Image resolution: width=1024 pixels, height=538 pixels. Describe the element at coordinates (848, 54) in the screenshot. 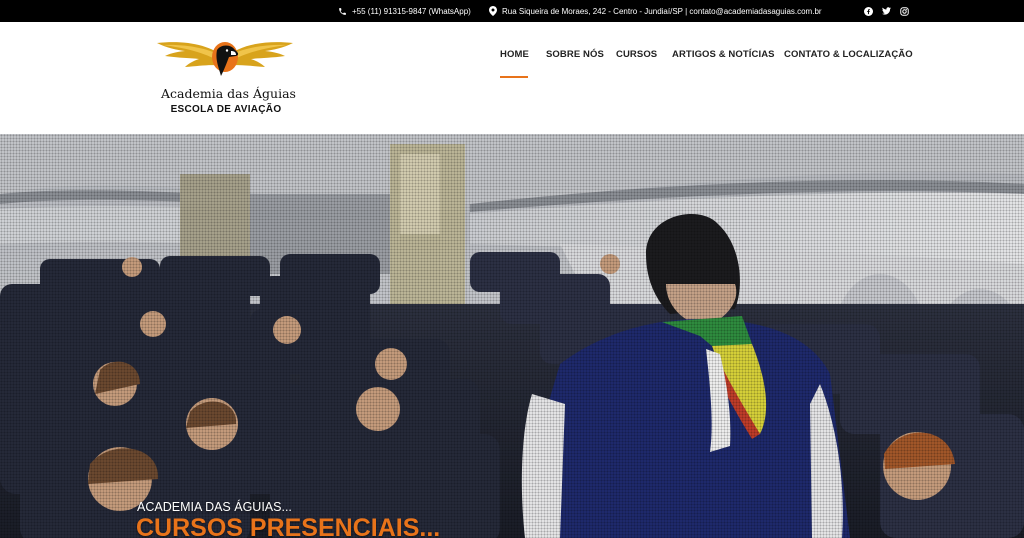

I see `nav-item-contato-localizacao: CONTATO & LOCALIZAÇÃO` at that location.